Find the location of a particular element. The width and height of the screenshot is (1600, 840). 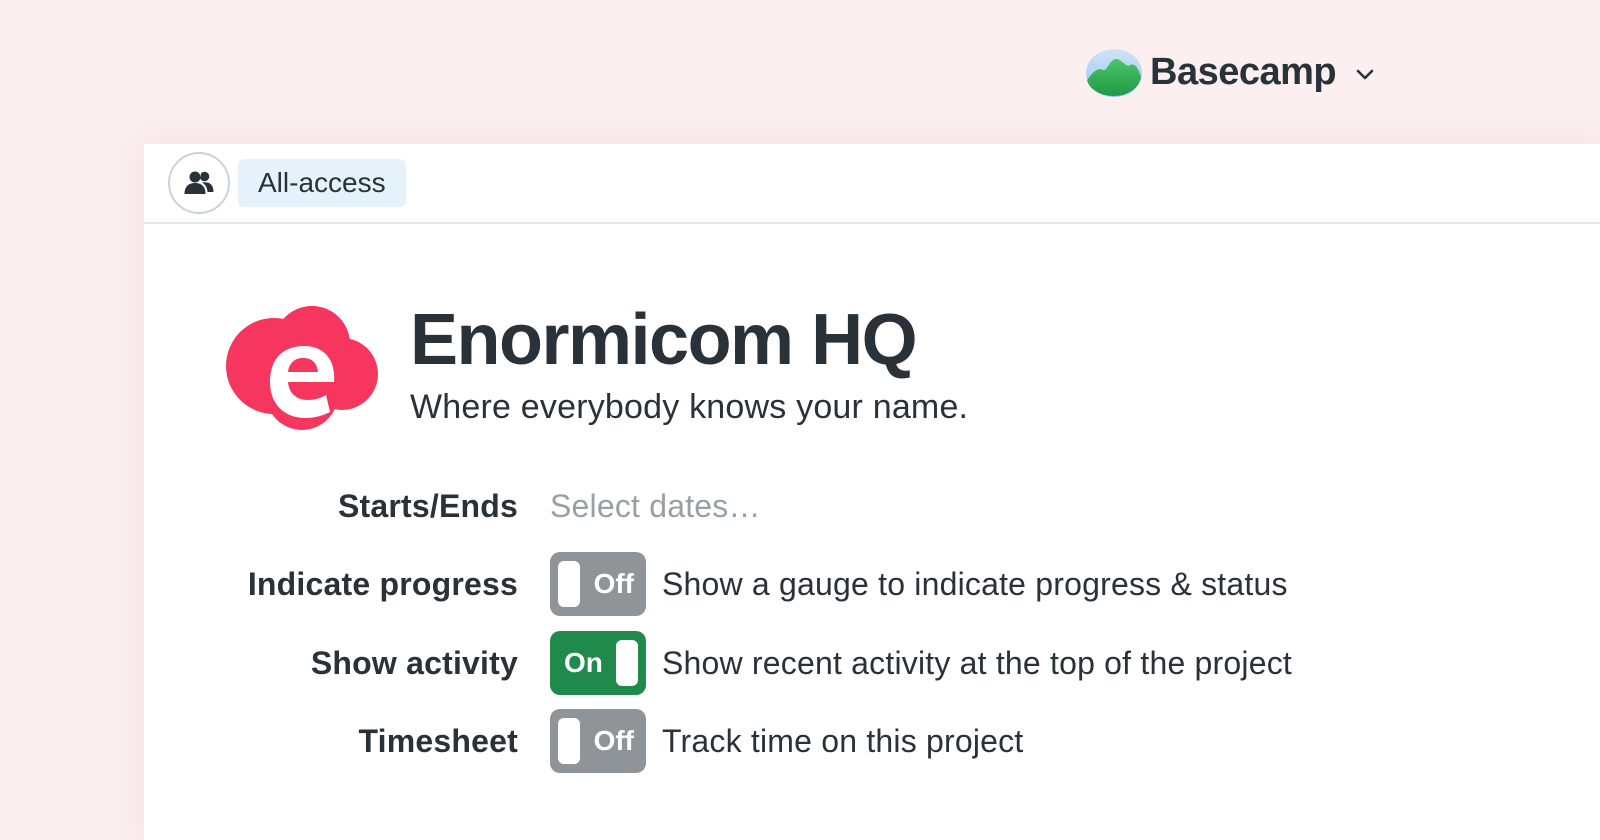

brand-name: Basecamp is located at coordinates (1243, 71).